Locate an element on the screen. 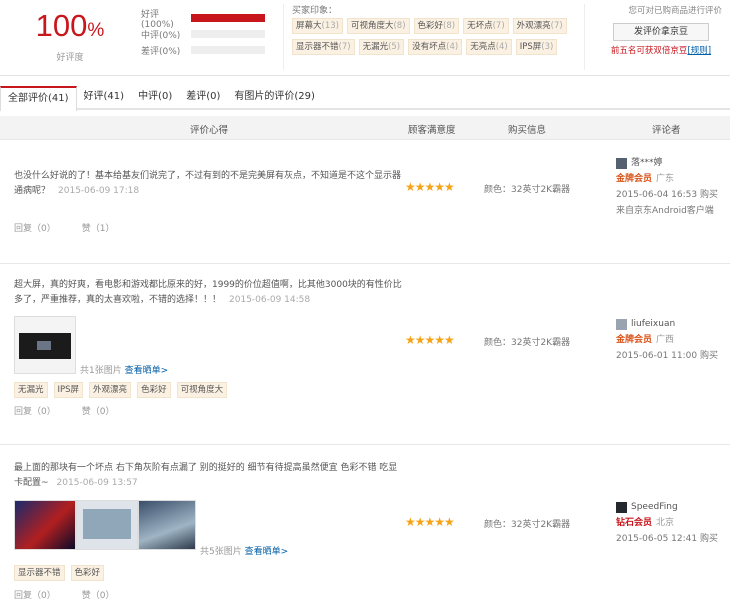 This screenshot has height=606, width=730. impression-tag: 无亮点(4) is located at coordinates (489, 47).